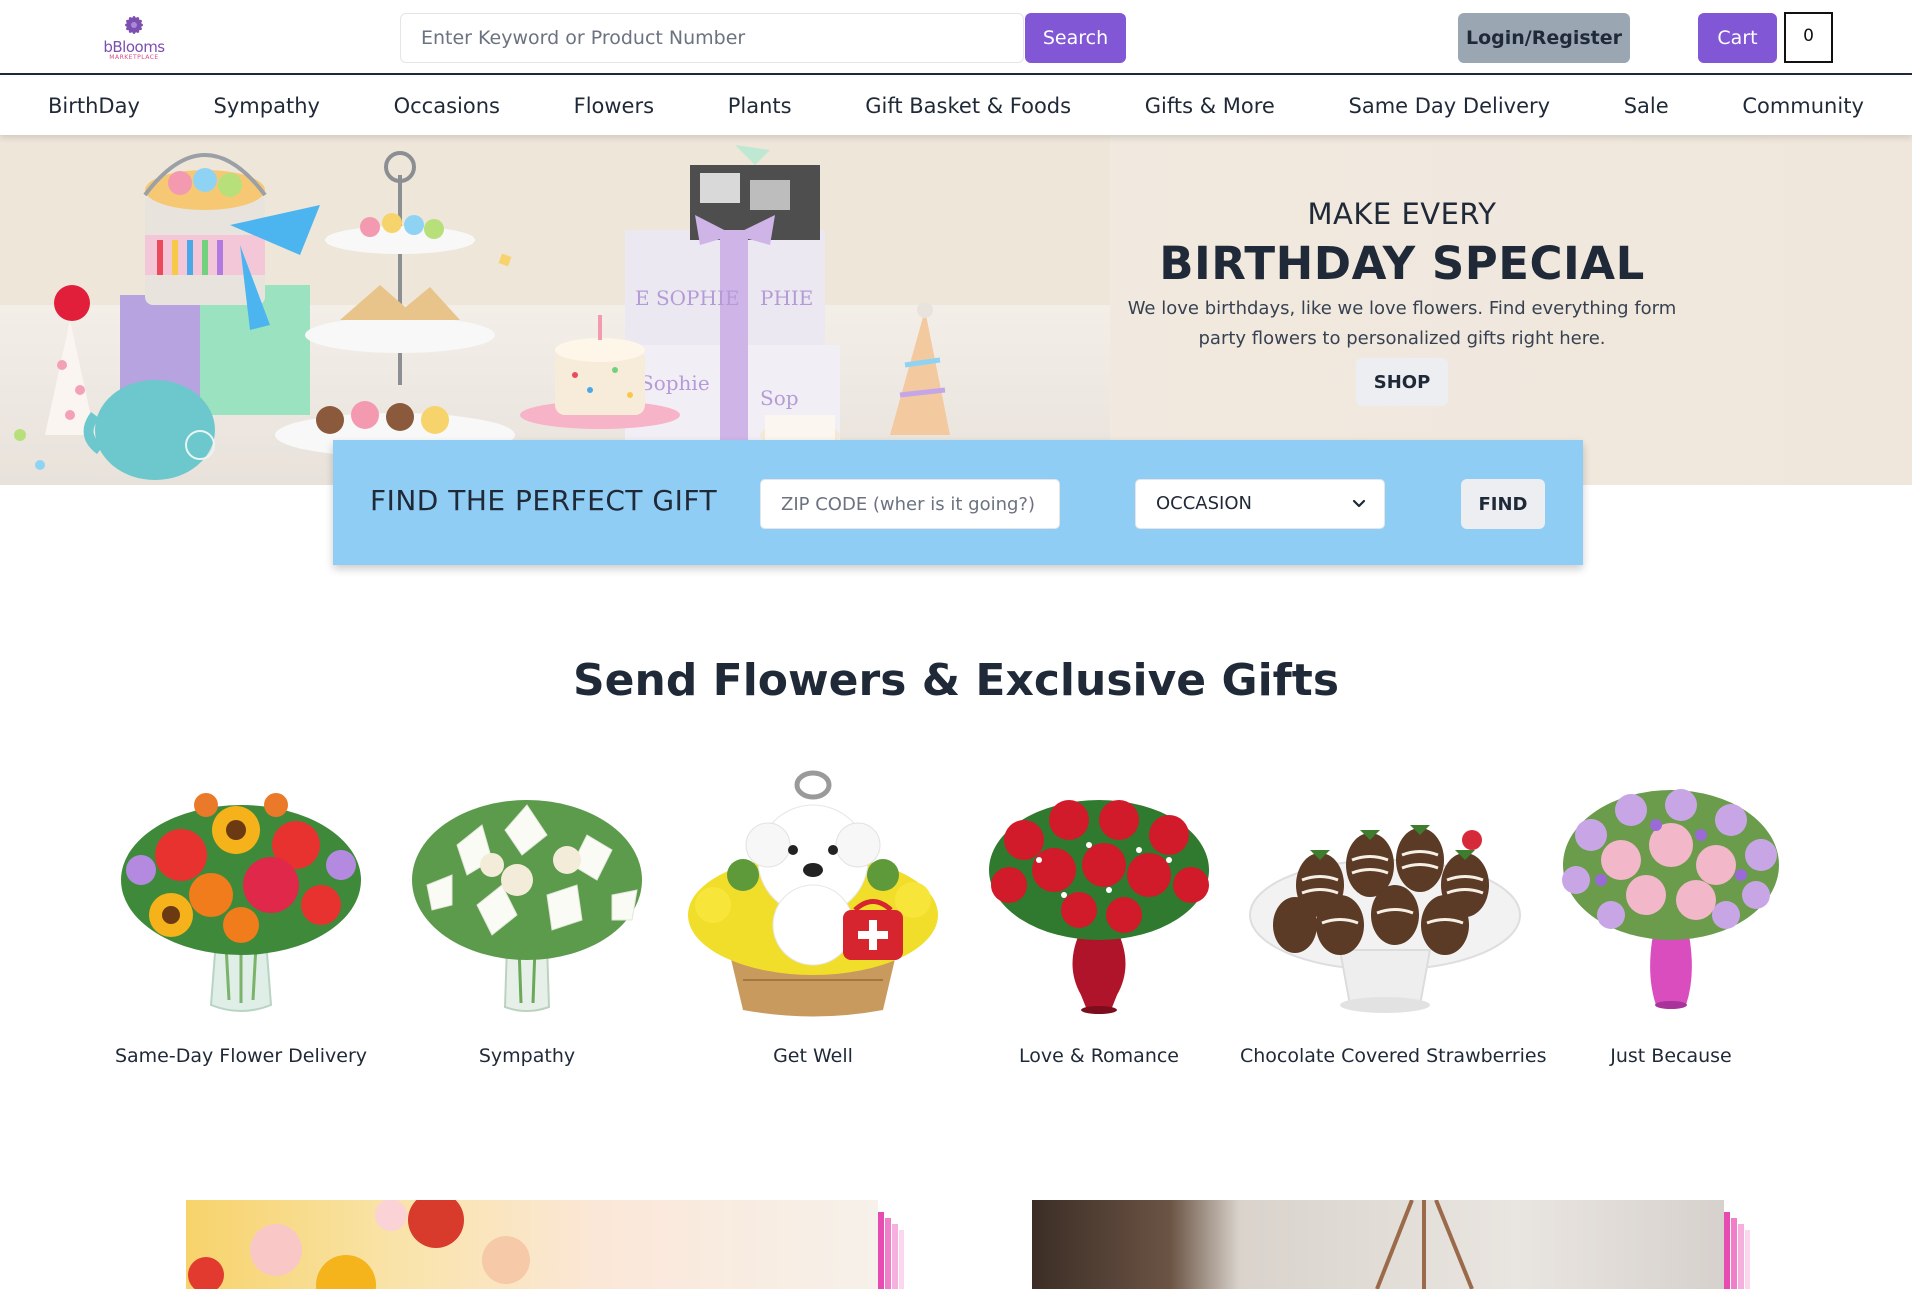  I want to click on category-sympathy: Sympathy, so click(527, 916).